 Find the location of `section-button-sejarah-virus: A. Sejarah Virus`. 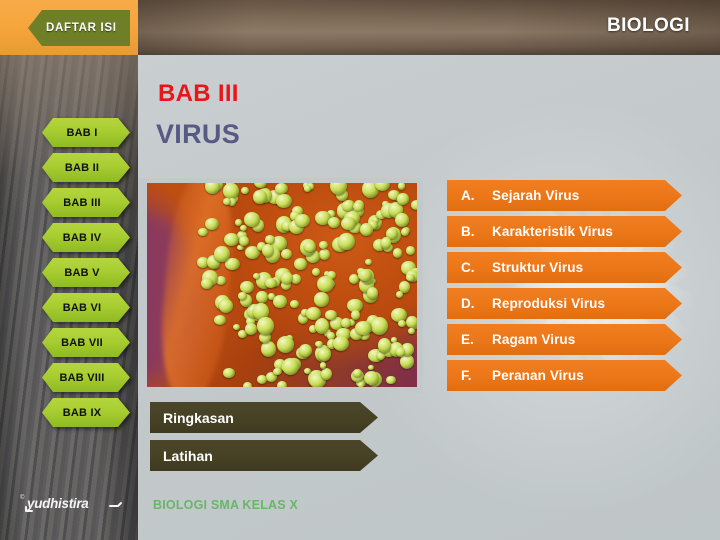

section-button-sejarah-virus: A. Sejarah Virus is located at coordinates (564, 195).